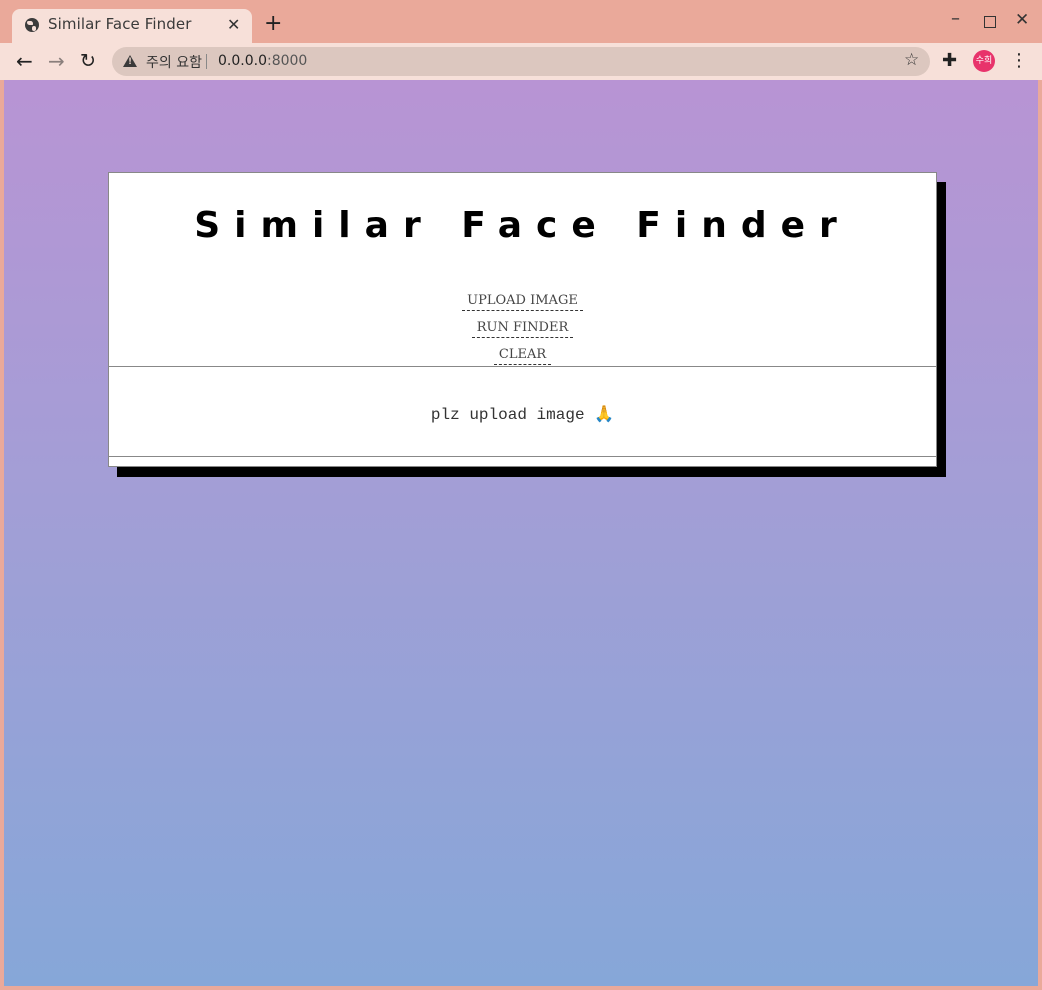 The image size is (1042, 990). What do you see at coordinates (56, 61) in the screenshot?
I see `forward-arrow-icon: →` at bounding box center [56, 61].